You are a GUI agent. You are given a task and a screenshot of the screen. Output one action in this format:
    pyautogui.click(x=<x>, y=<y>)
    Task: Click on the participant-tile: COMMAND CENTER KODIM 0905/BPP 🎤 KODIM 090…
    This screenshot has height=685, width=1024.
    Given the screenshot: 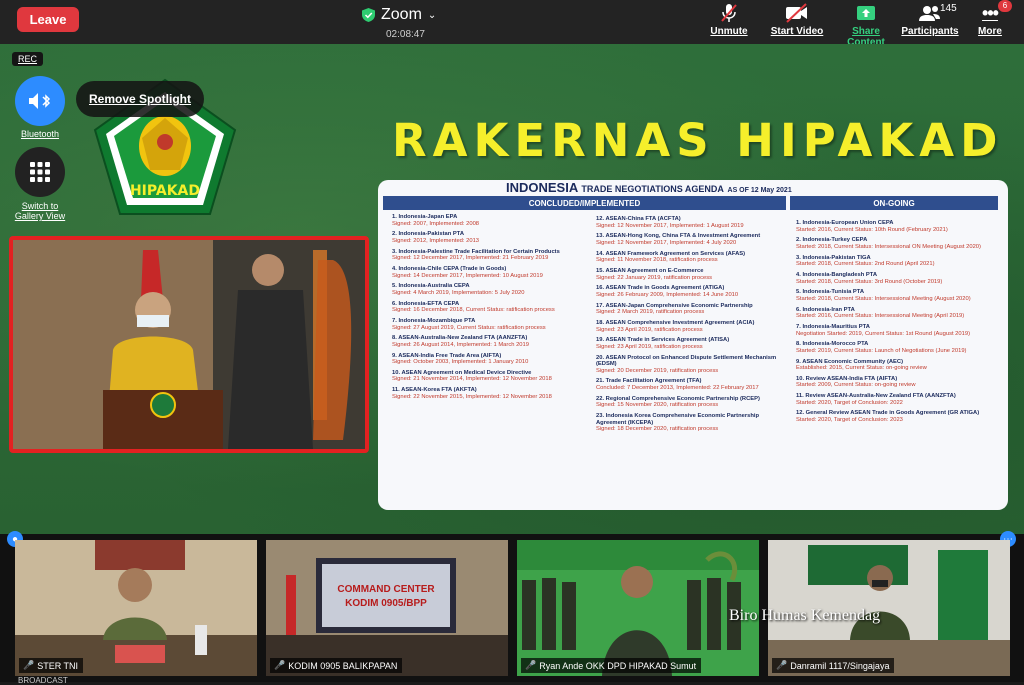 What is the action you would take?
    pyautogui.click(x=387, y=608)
    